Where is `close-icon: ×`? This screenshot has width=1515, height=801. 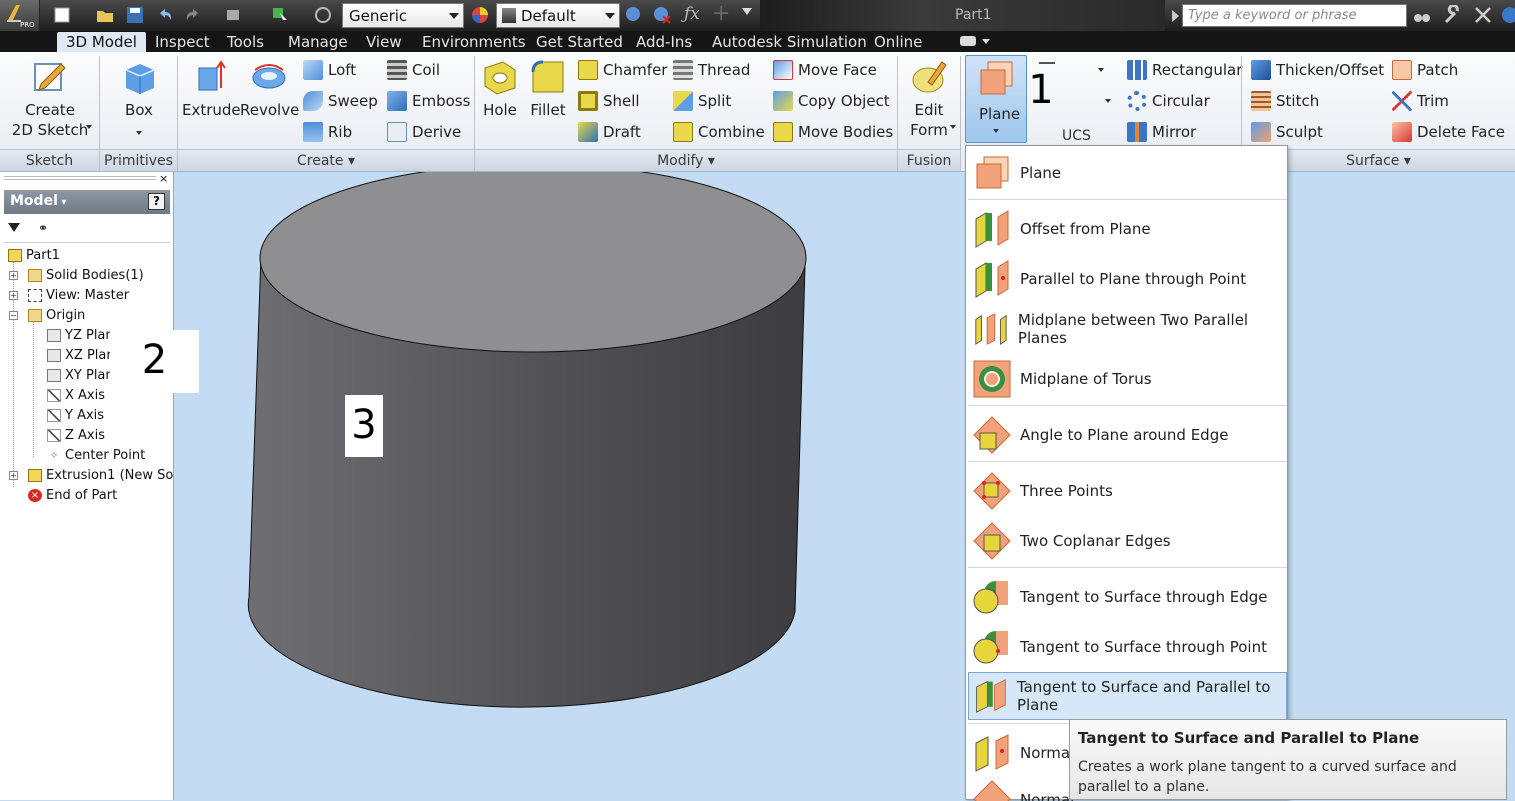
close-icon: × is located at coordinates (163, 178).